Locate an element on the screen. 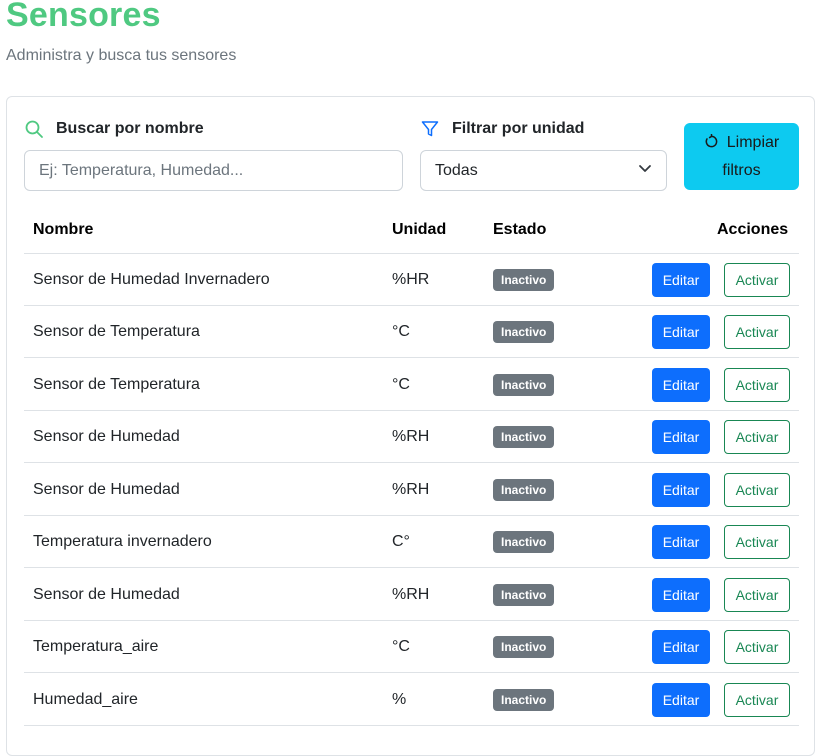 This screenshot has width=825, height=756. sensor-unit: % is located at coordinates (399, 699).